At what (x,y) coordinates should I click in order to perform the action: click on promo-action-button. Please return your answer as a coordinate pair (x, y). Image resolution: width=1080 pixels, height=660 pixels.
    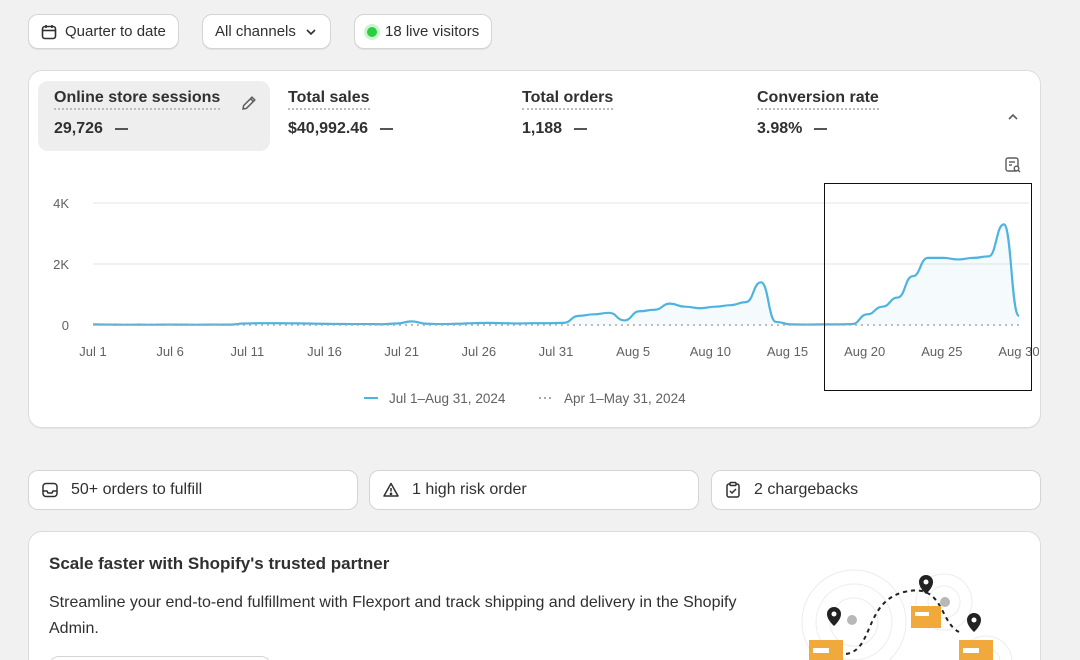
    Looking at the image, I should click on (160, 658).